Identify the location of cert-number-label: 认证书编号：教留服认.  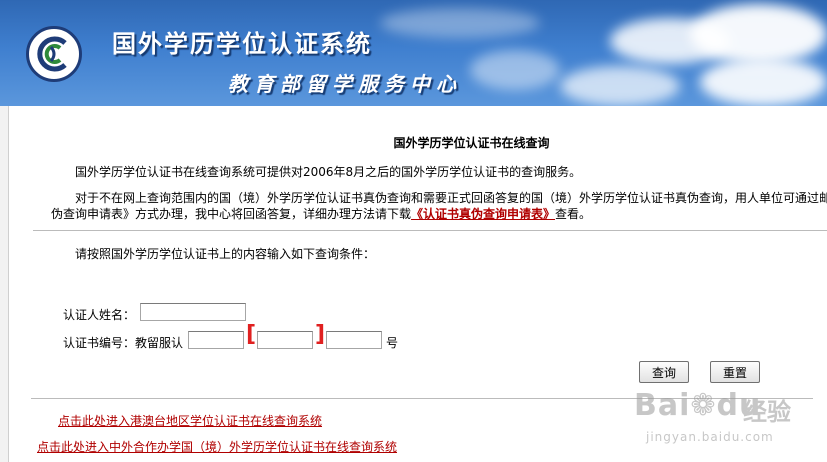
(123, 343).